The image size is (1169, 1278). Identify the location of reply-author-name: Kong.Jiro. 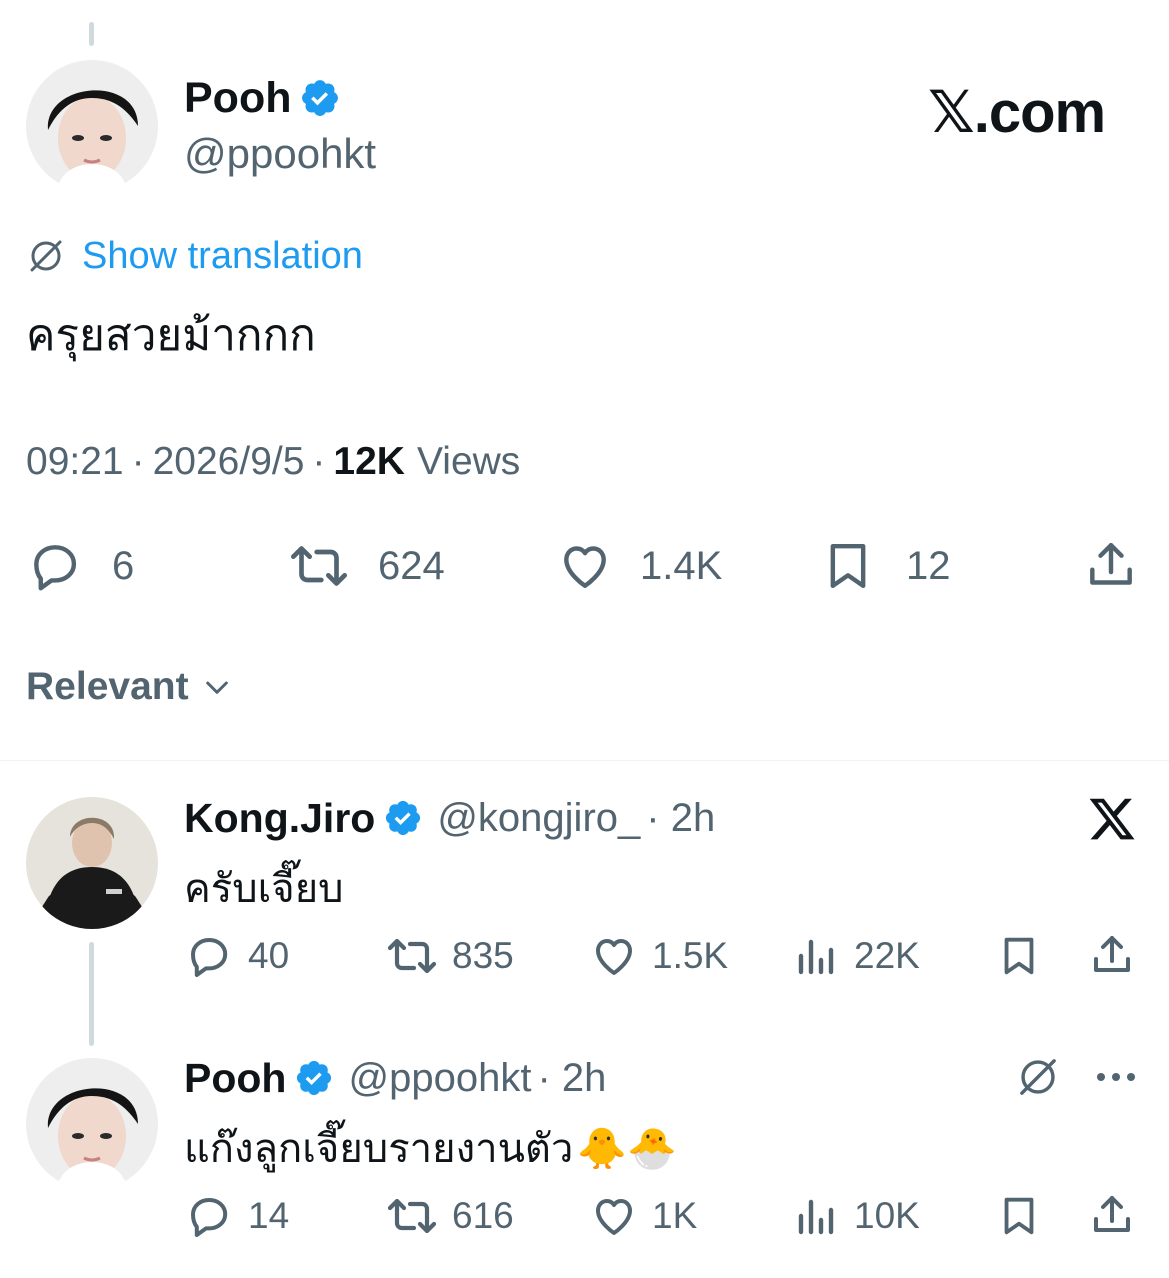
(279, 818).